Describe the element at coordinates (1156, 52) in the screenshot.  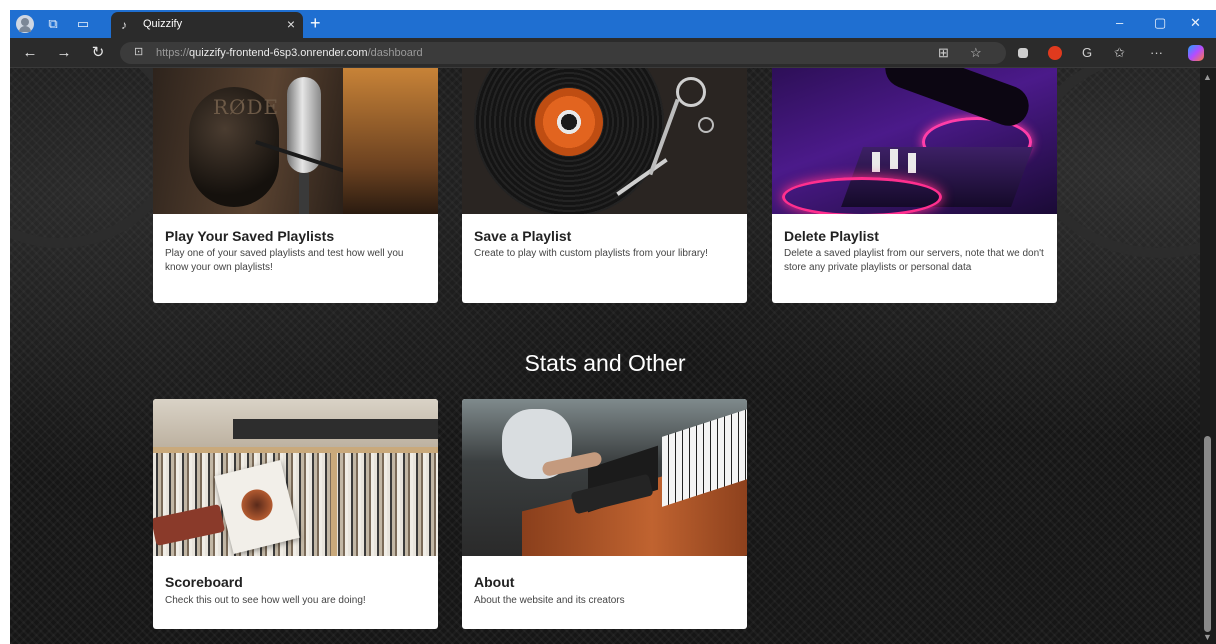
I see `more-menu-icon: ···` at that location.